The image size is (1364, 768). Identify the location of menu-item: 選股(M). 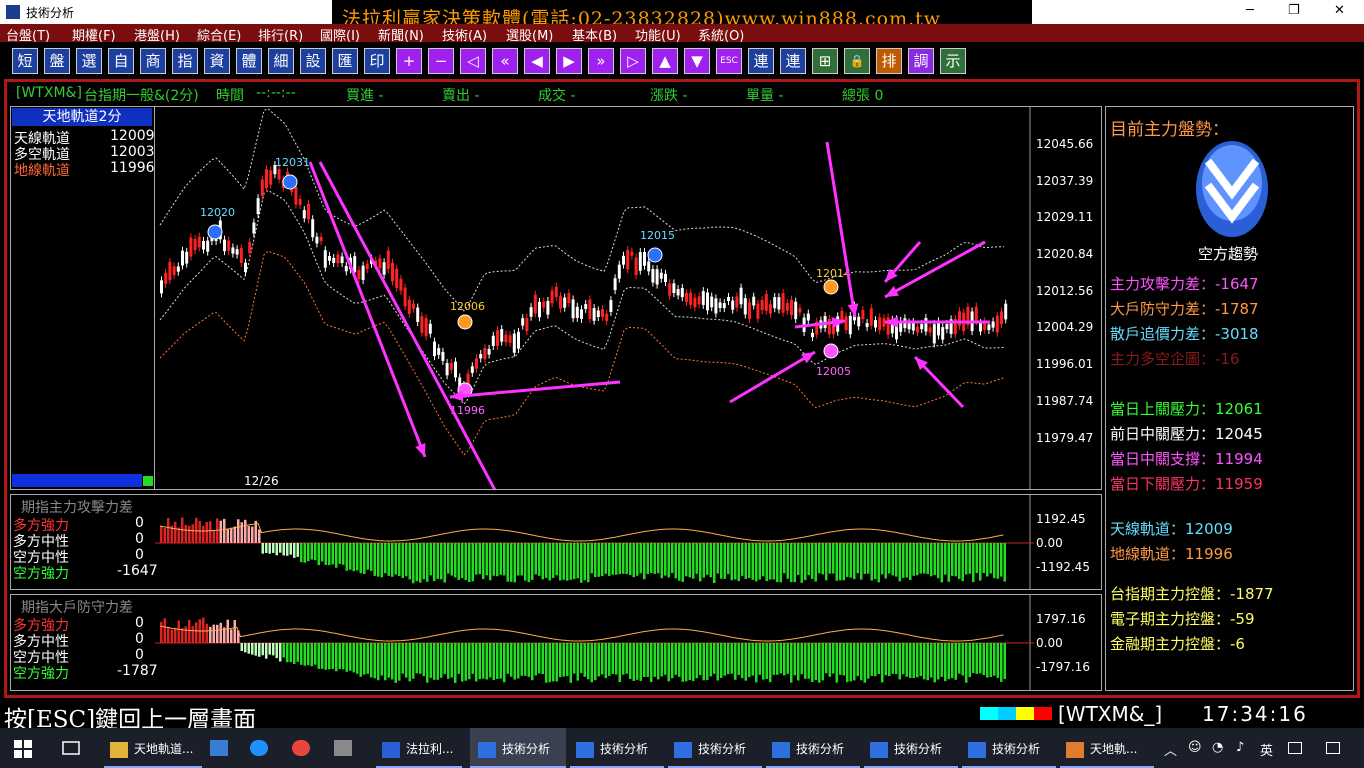
(529, 34).